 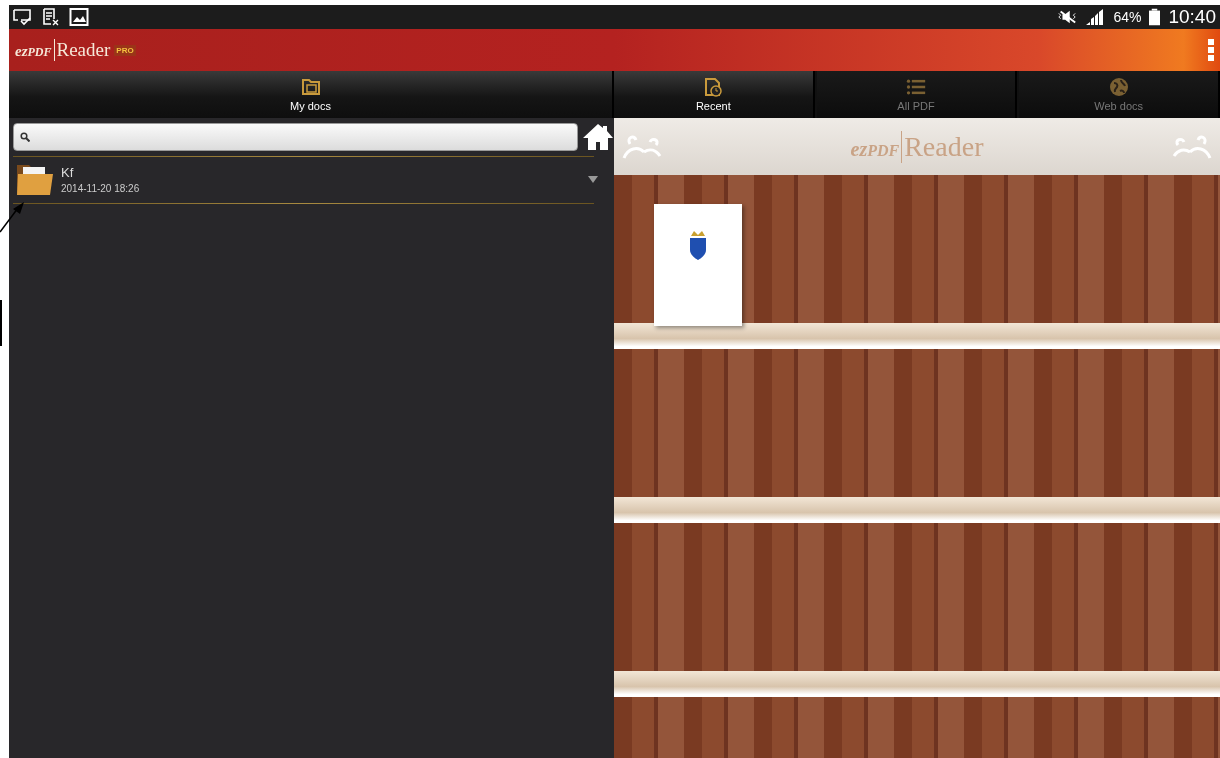 I want to click on tab: Recent, so click(x=714, y=94).